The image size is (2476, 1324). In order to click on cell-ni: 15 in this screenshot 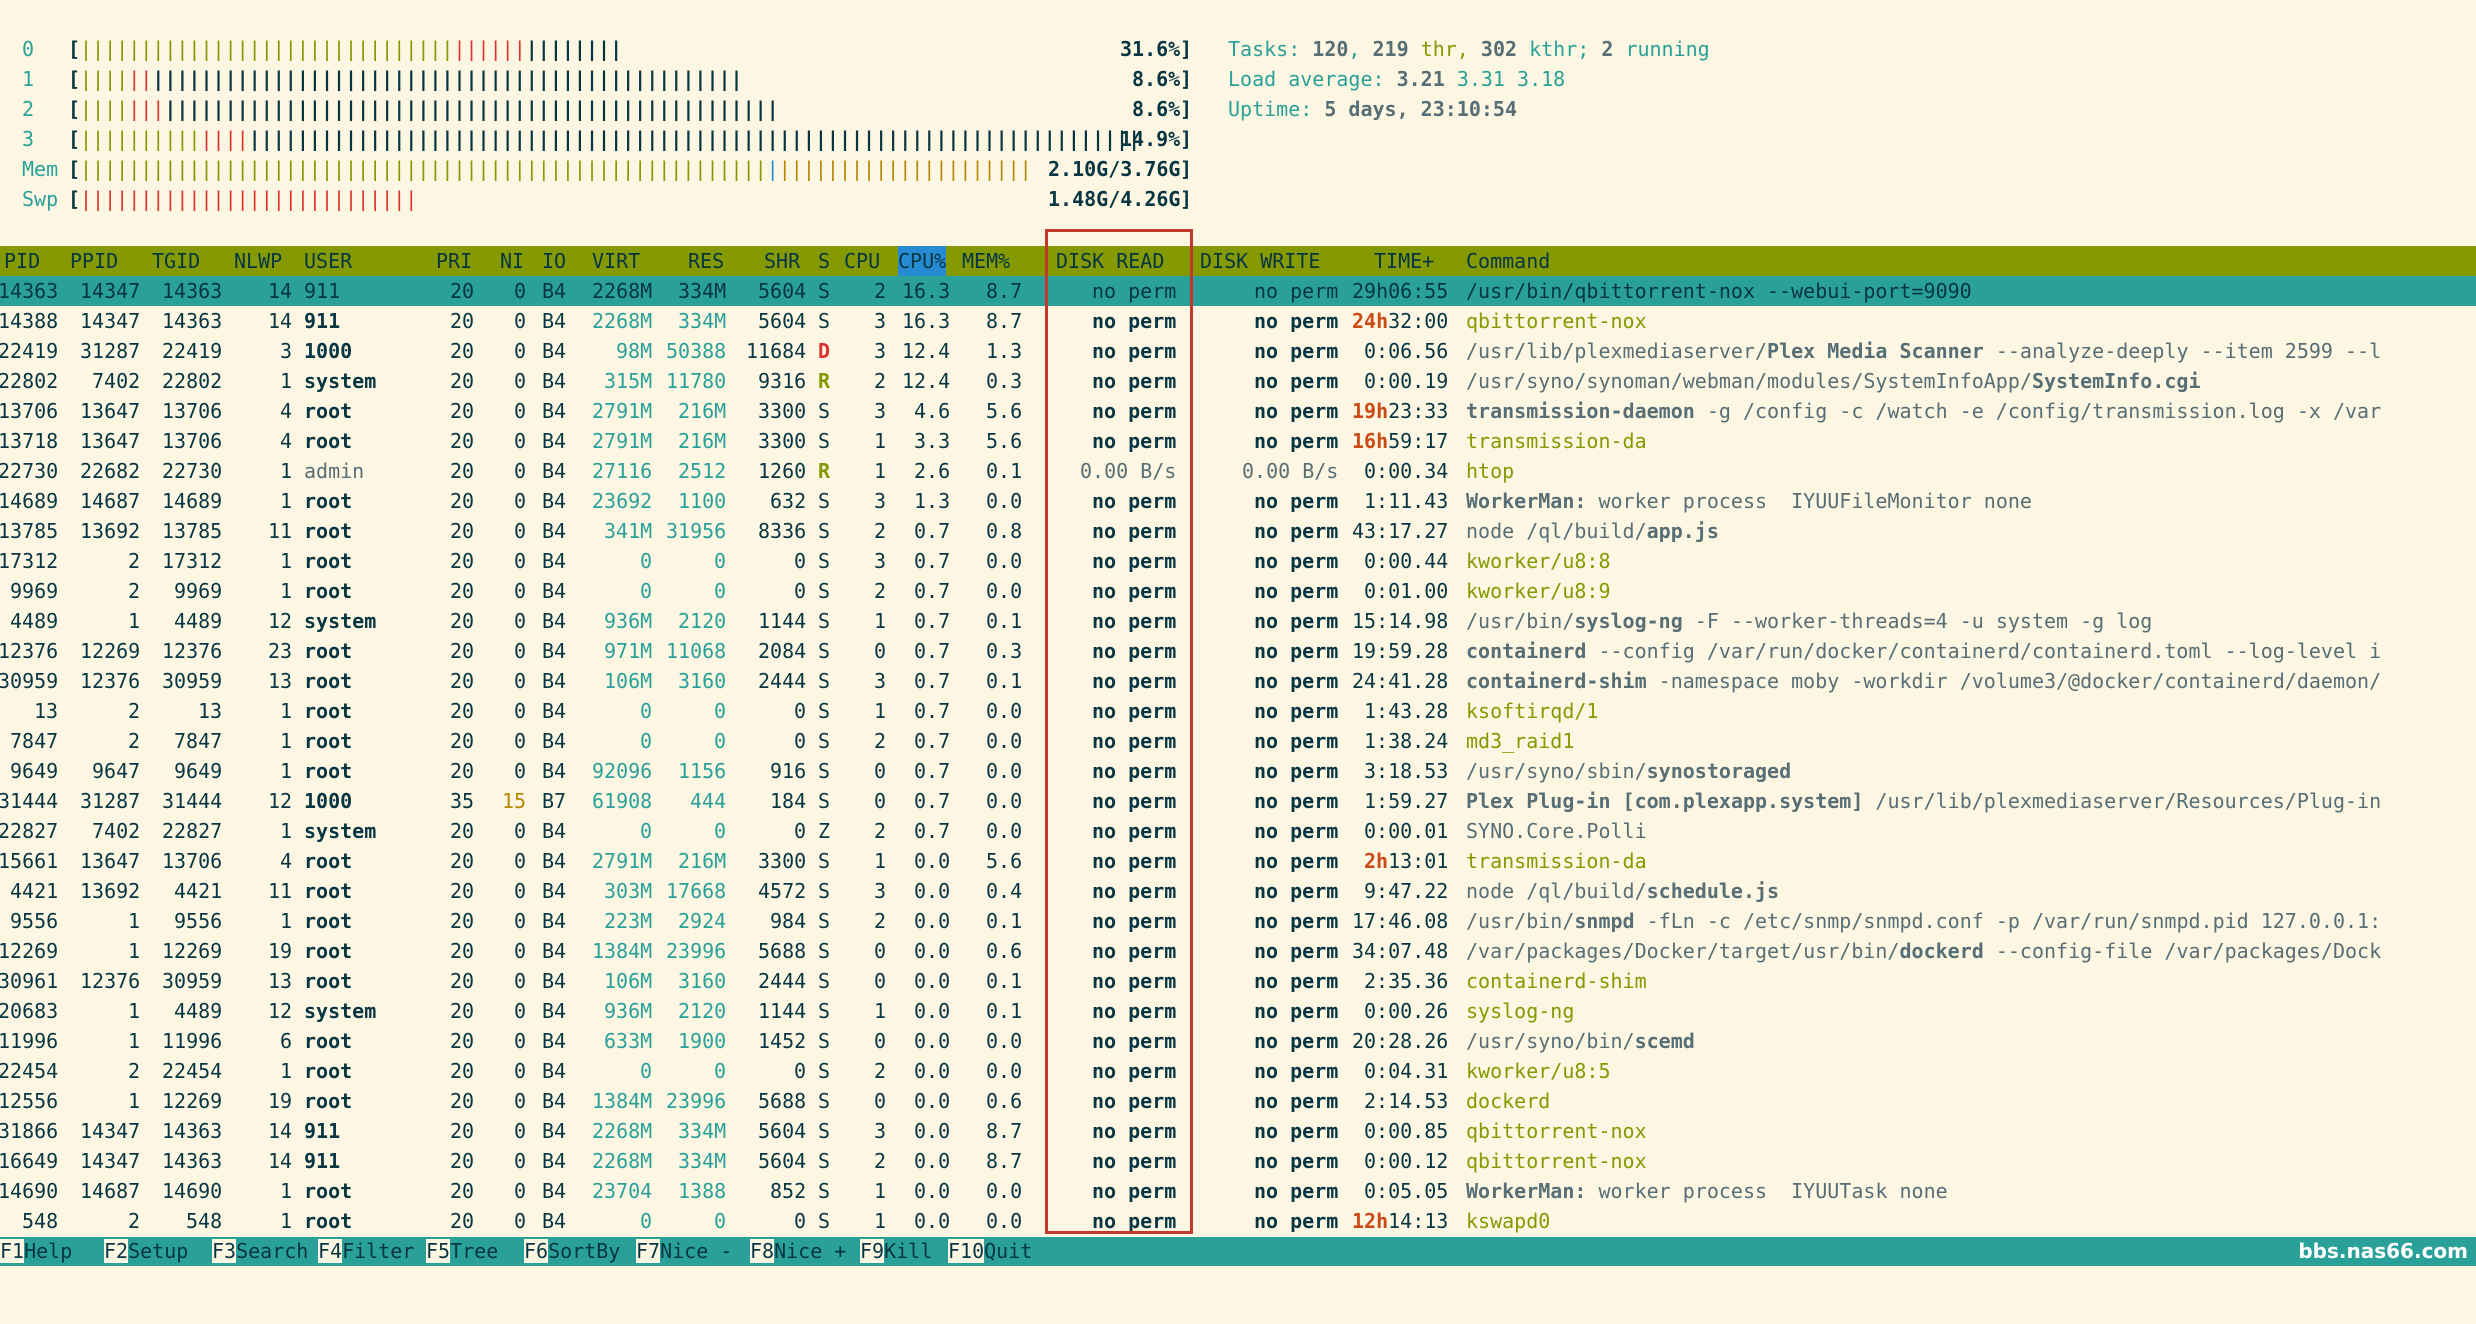, I will do `click(514, 801)`.